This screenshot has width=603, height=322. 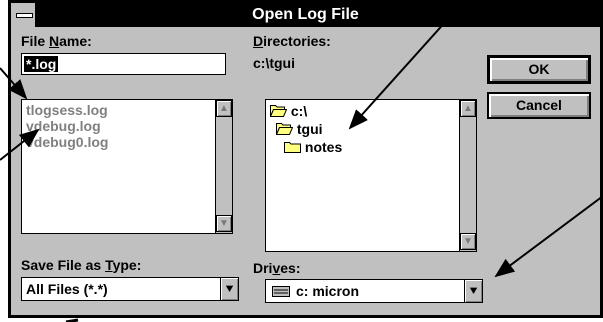 What do you see at coordinates (539, 105) in the screenshot?
I see `cancel-button: Cancel` at bounding box center [539, 105].